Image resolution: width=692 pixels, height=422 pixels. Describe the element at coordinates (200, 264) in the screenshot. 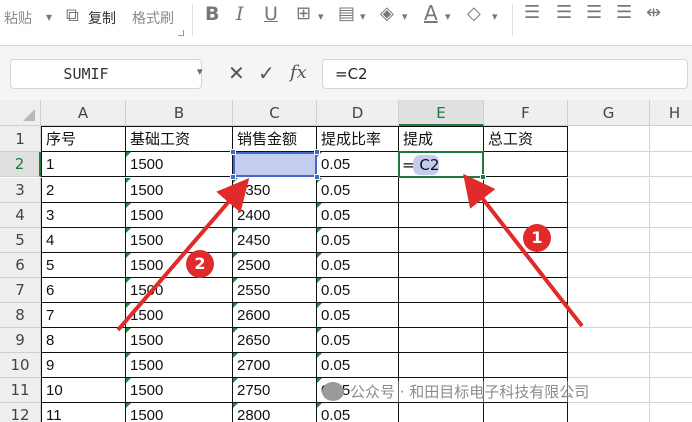

I see `annotation-badge-2: 2` at that location.